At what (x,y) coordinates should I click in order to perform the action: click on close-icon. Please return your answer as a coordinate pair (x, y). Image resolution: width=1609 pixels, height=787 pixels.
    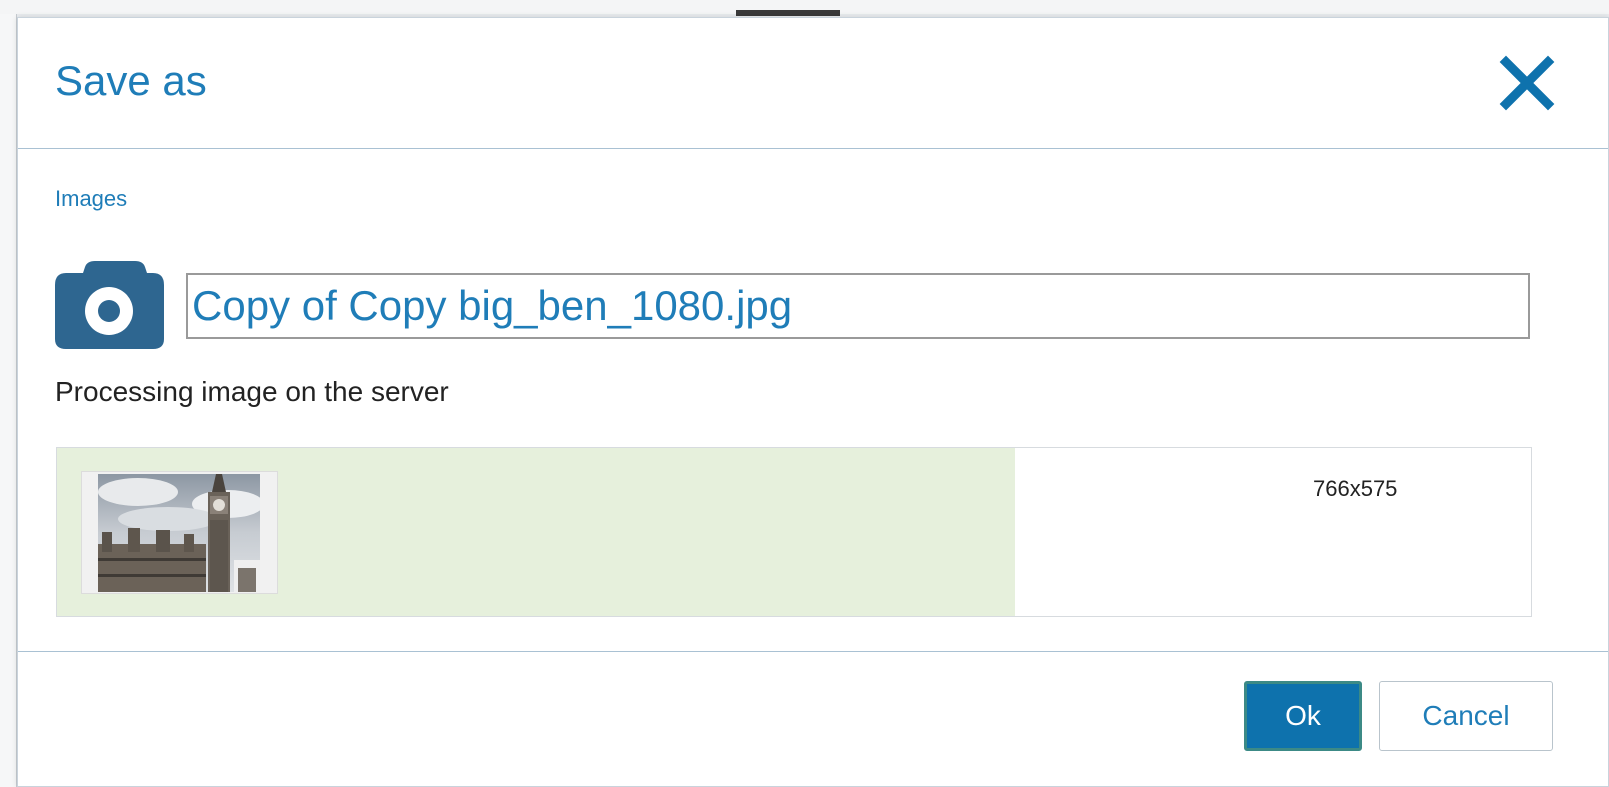
    Looking at the image, I should click on (1527, 83).